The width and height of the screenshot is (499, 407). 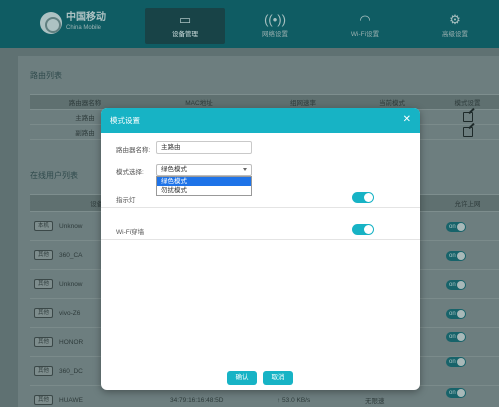 I want to click on device-mac: 34:79:16:16:48:5D, so click(x=197, y=400).